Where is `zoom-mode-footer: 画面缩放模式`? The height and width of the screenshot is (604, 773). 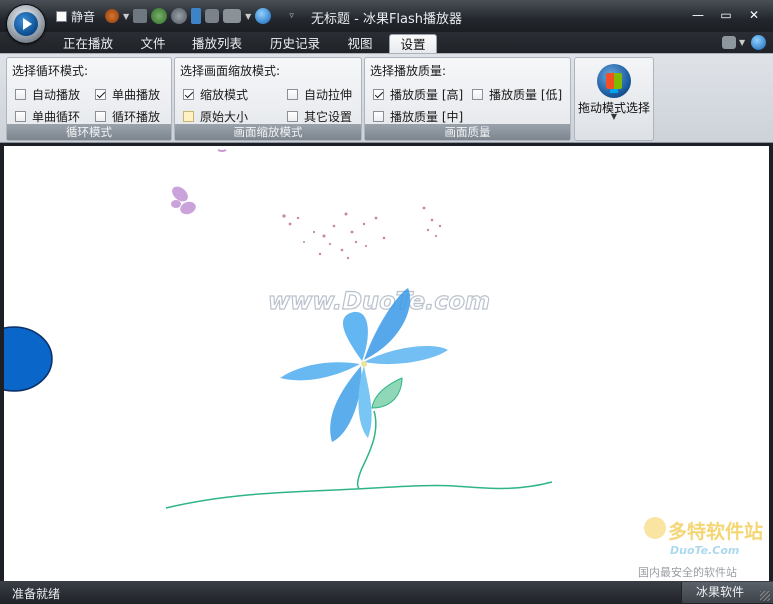
zoom-mode-footer: 画面缩放模式 is located at coordinates (268, 132).